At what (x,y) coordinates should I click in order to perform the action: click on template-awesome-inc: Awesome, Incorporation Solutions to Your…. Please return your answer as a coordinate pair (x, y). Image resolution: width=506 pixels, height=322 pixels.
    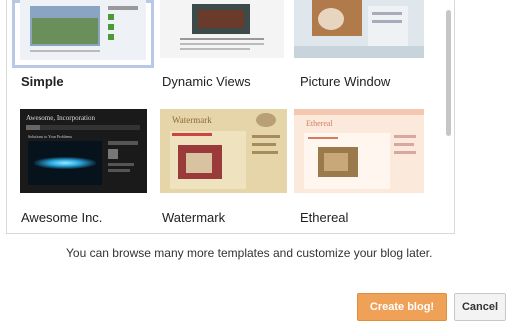
    Looking at the image, I should click on (83, 166).